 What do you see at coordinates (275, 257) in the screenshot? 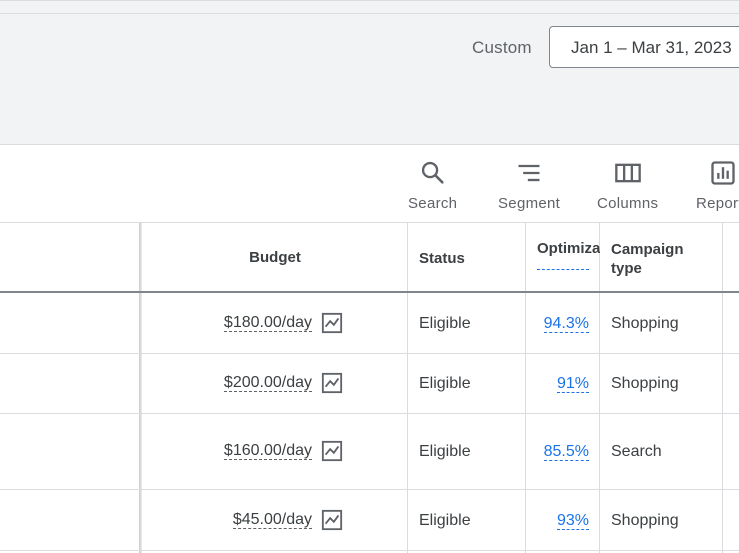
I see `header-budget: Budget` at bounding box center [275, 257].